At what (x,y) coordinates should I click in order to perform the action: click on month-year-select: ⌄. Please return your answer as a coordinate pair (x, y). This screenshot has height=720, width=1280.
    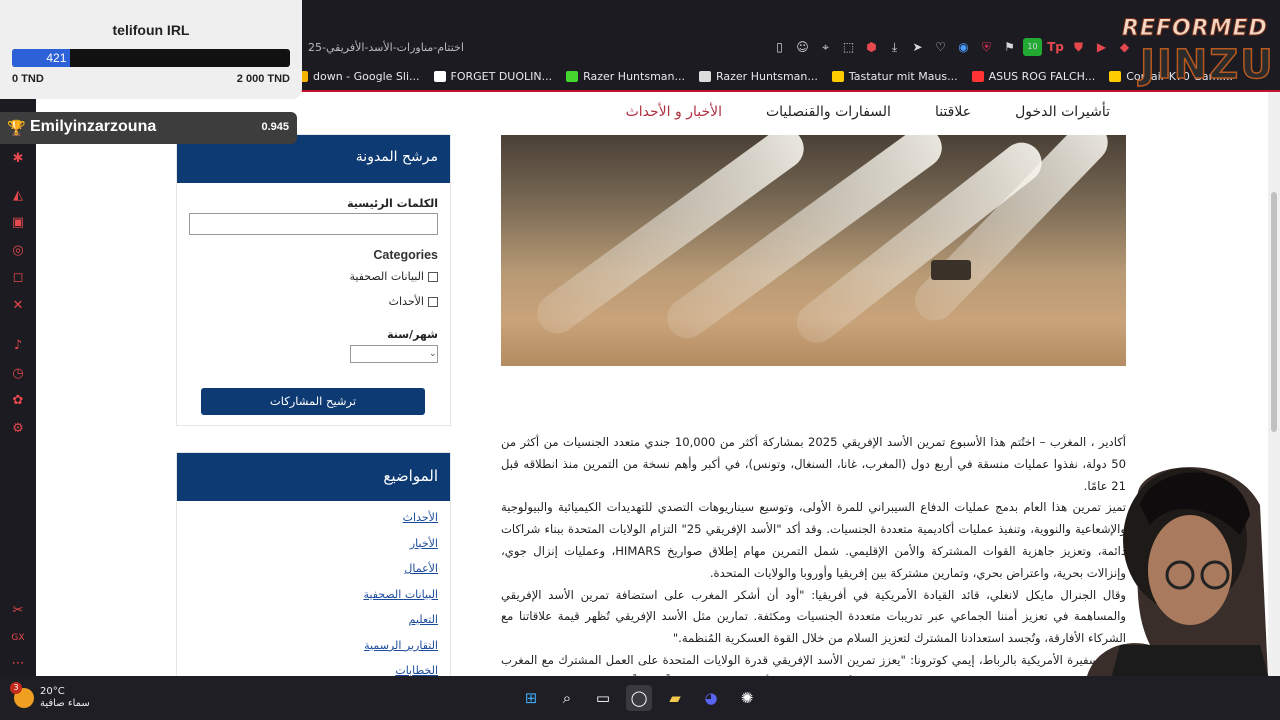
    Looking at the image, I should click on (394, 354).